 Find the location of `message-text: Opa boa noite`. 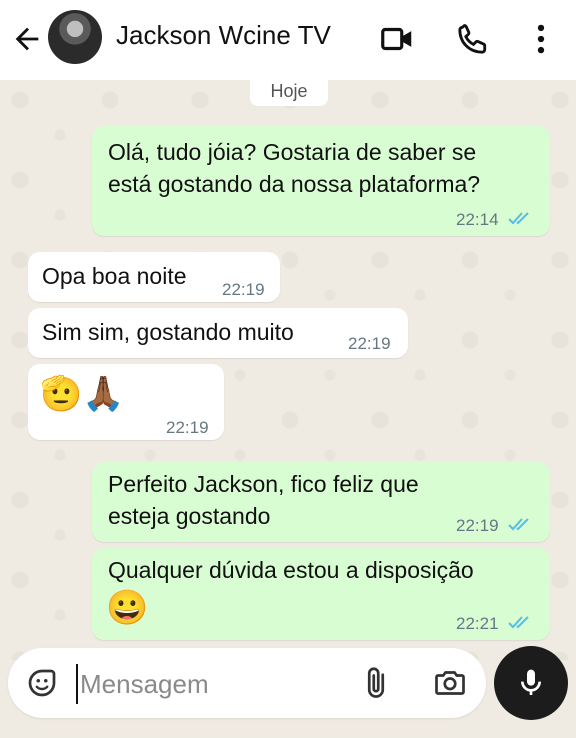

message-text: Opa boa noite is located at coordinates (114, 276).